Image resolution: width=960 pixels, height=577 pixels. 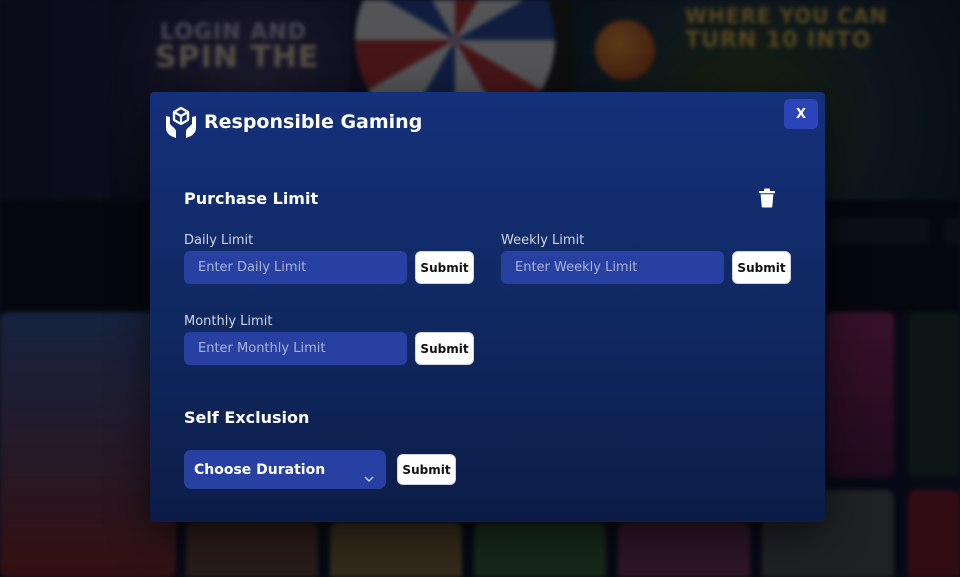 I want to click on weekly-limit-input, so click(x=612, y=267).